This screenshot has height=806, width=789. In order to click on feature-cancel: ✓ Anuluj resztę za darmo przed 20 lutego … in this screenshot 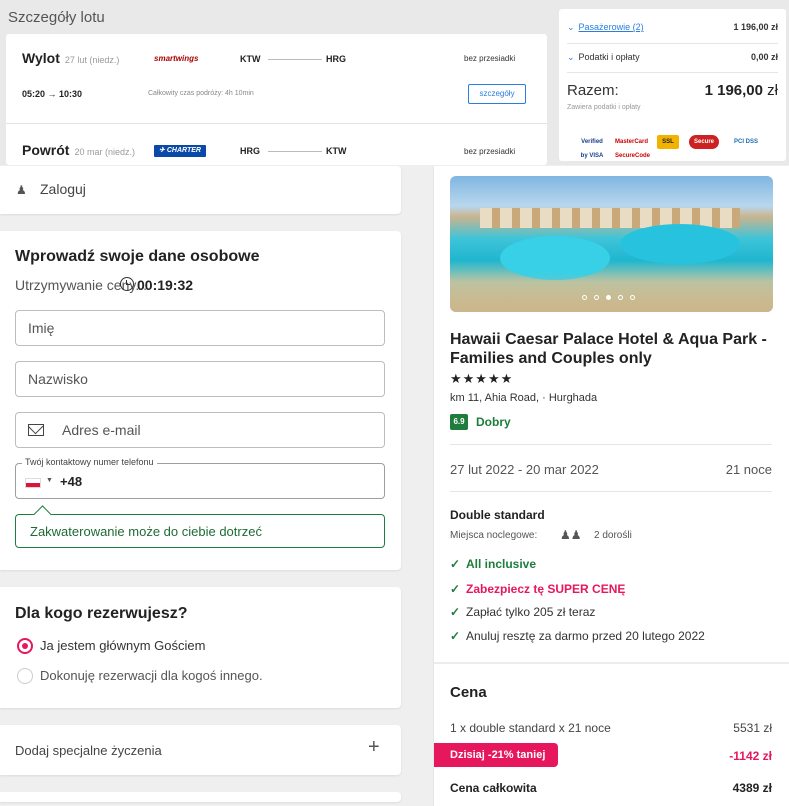, I will do `click(577, 636)`.